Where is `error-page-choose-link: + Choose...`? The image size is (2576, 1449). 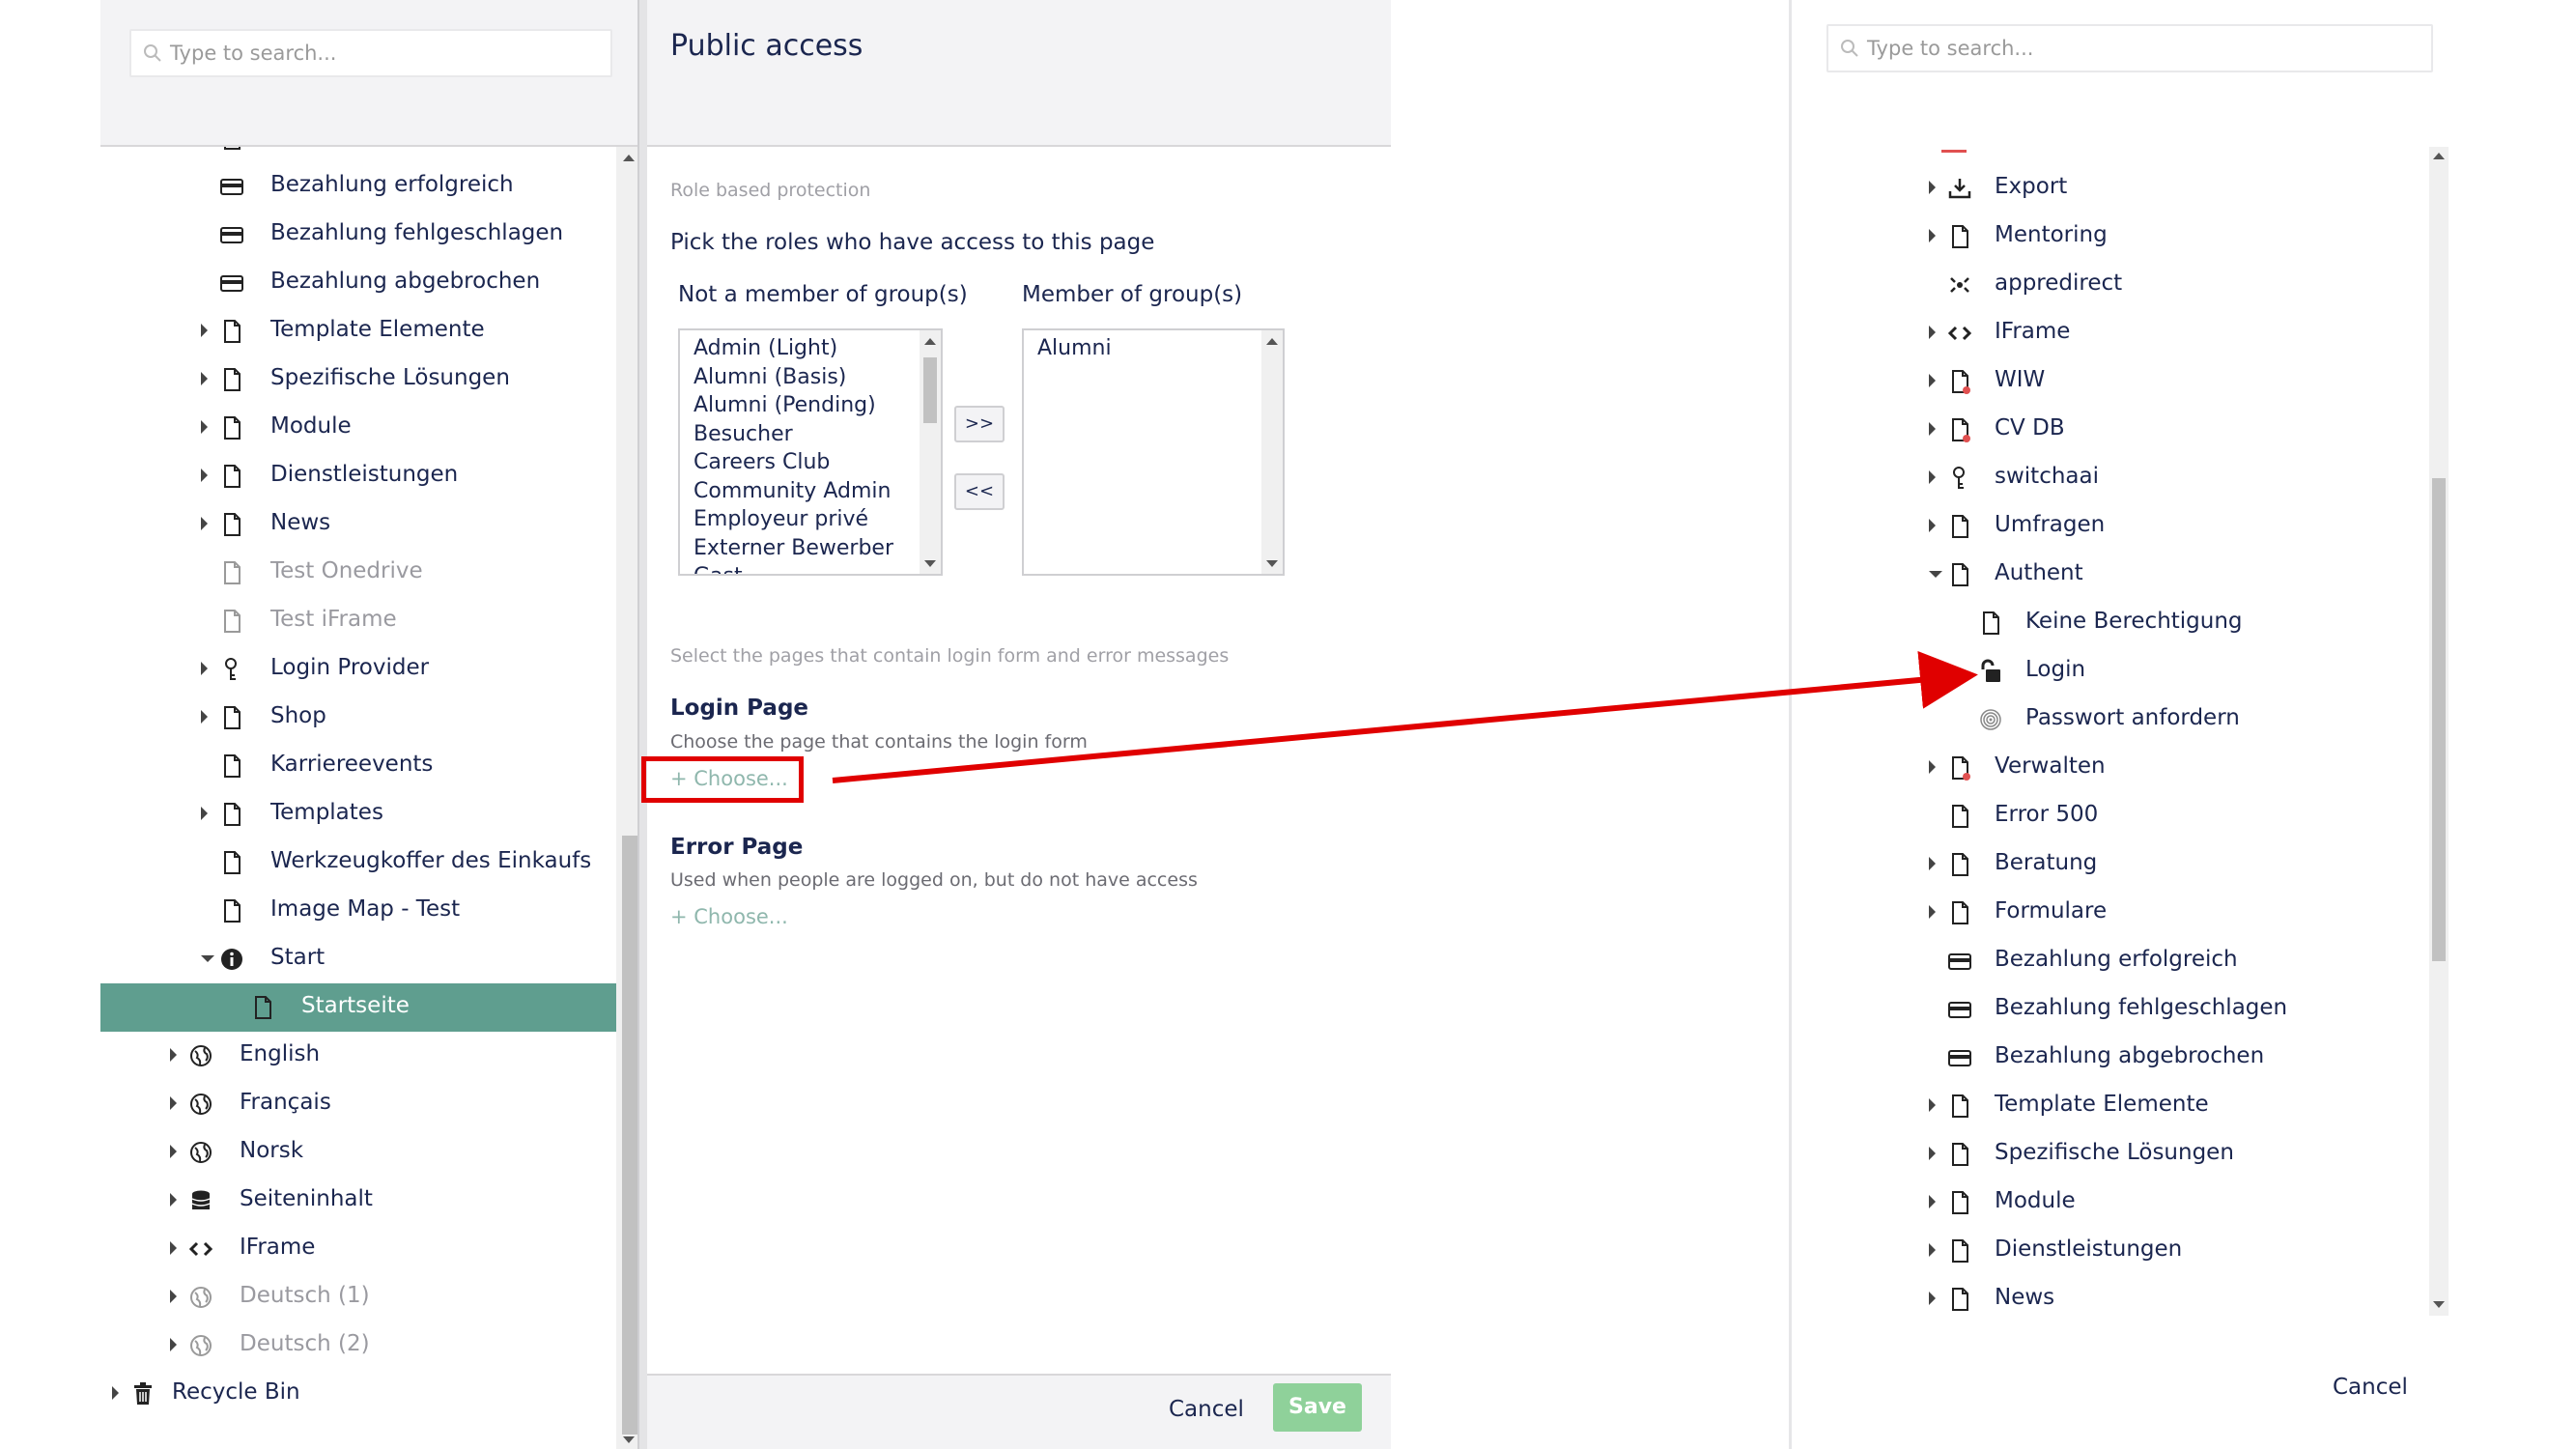
error-page-choose-link: + Choose... is located at coordinates (729, 916).